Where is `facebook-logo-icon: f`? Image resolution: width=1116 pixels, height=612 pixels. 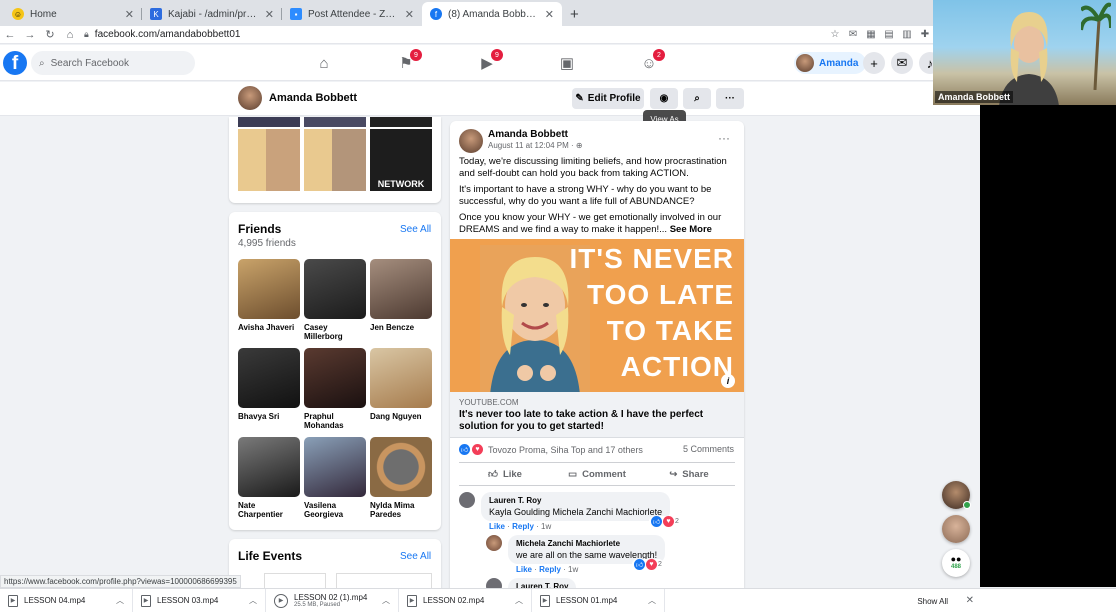
facebook-logo-icon: f is located at coordinates (15, 63).